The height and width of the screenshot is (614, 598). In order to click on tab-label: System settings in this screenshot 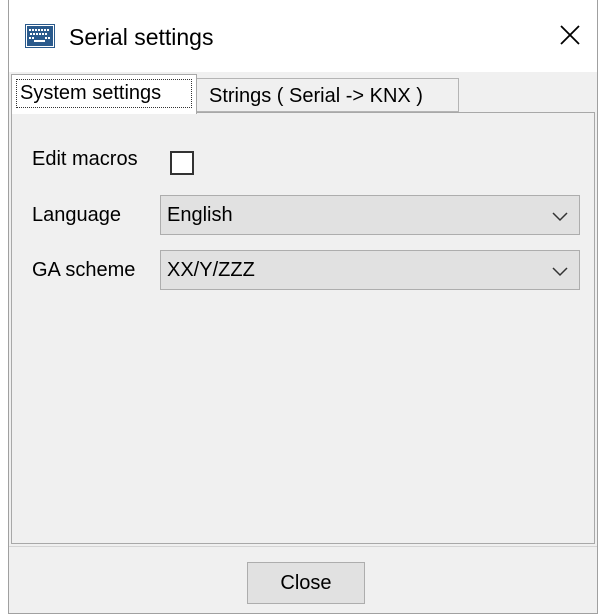, I will do `click(91, 93)`.